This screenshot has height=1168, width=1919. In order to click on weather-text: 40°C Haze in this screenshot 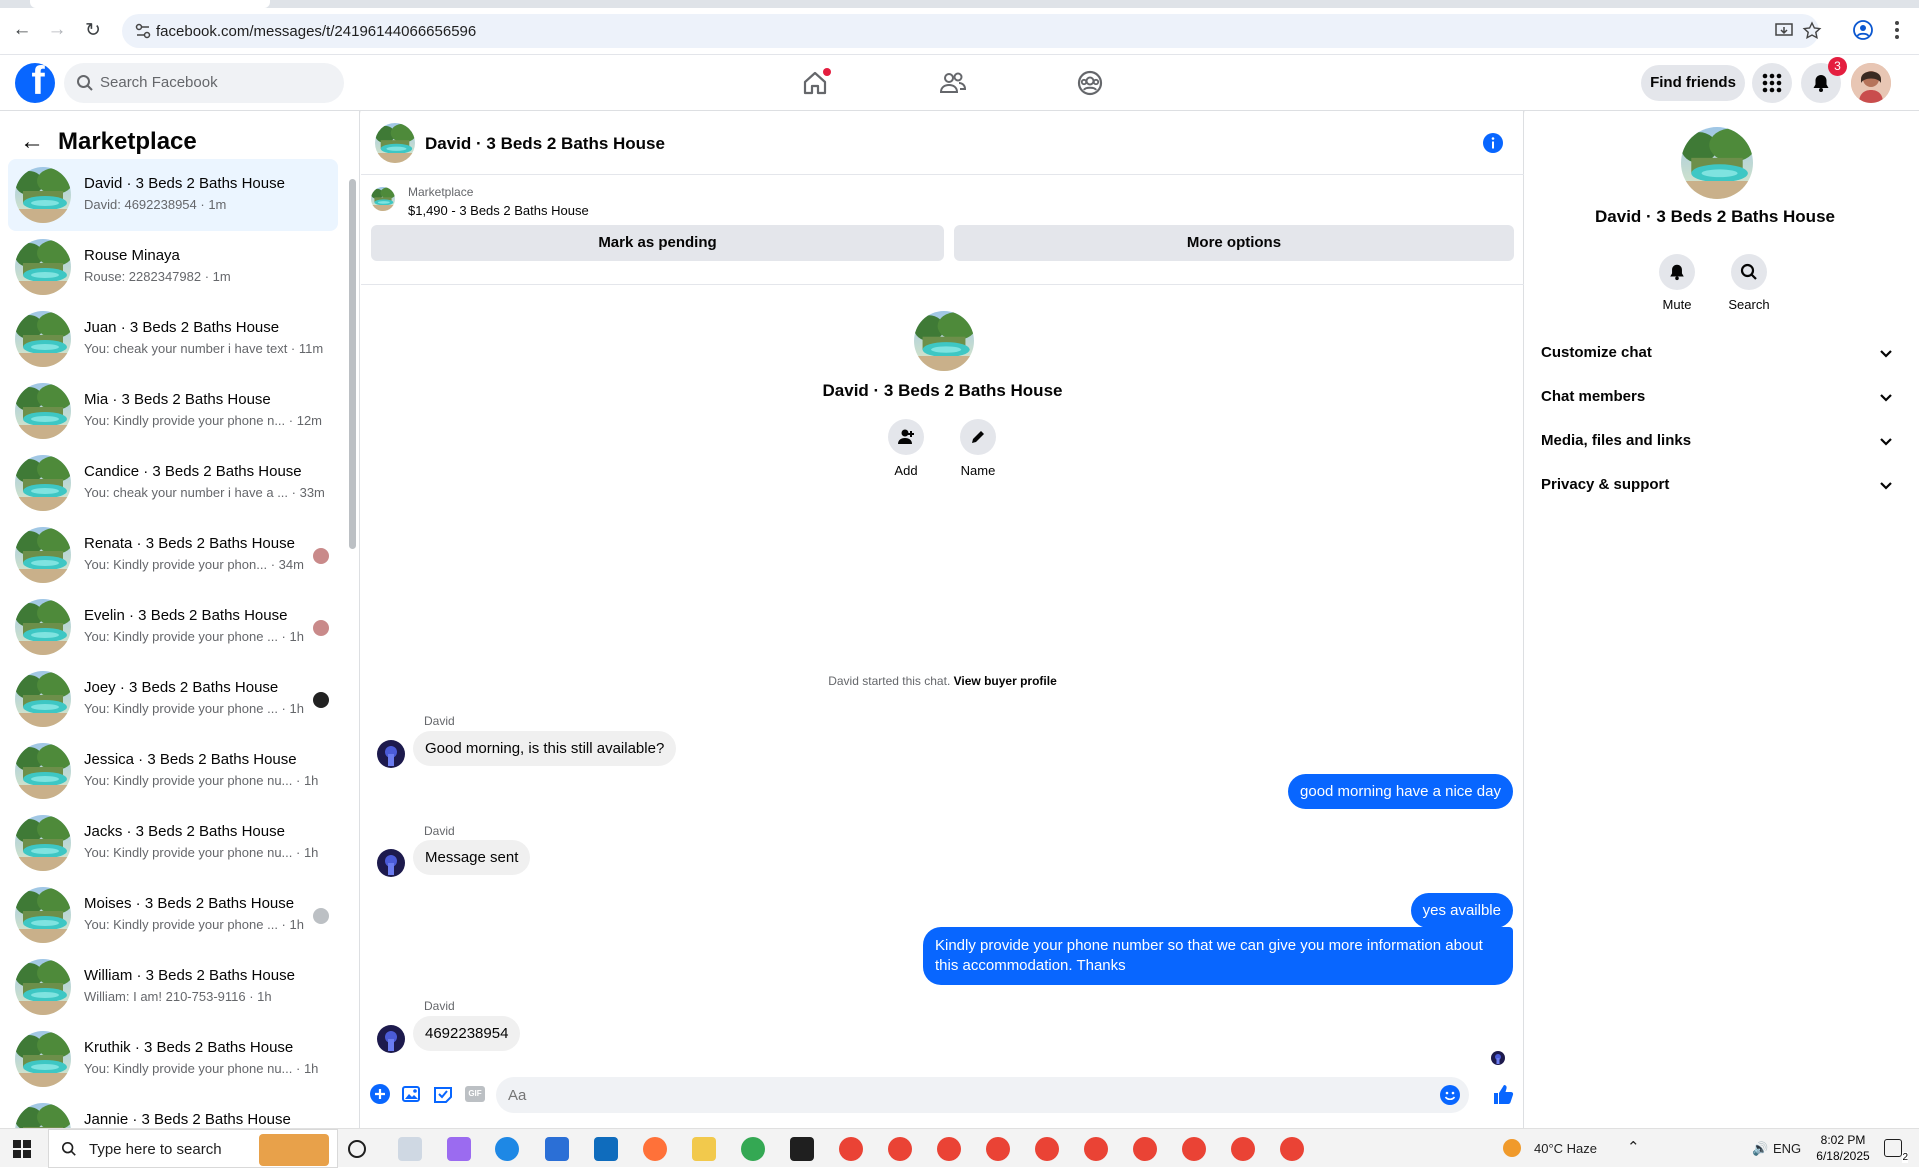, I will do `click(1565, 1148)`.